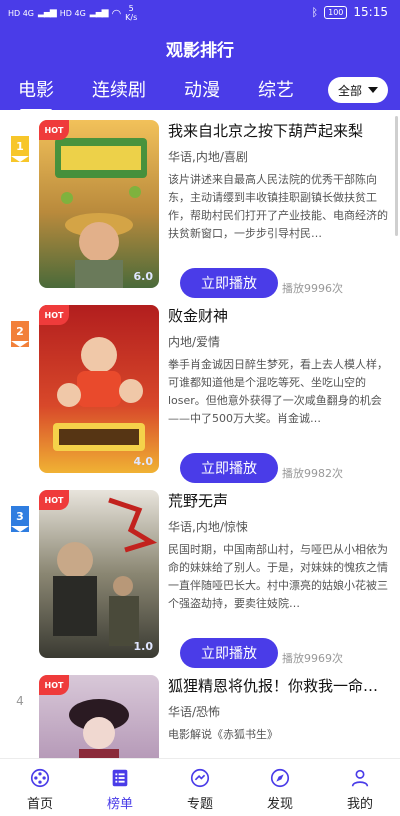  I want to click on nav-home-label: 首页, so click(39, 804).